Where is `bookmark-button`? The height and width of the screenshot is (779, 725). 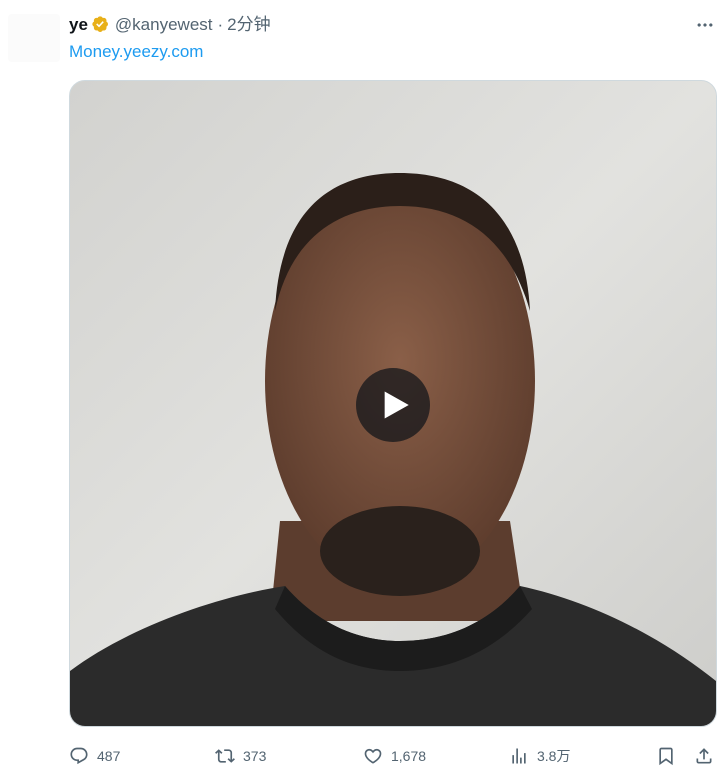 bookmark-button is located at coordinates (666, 756).